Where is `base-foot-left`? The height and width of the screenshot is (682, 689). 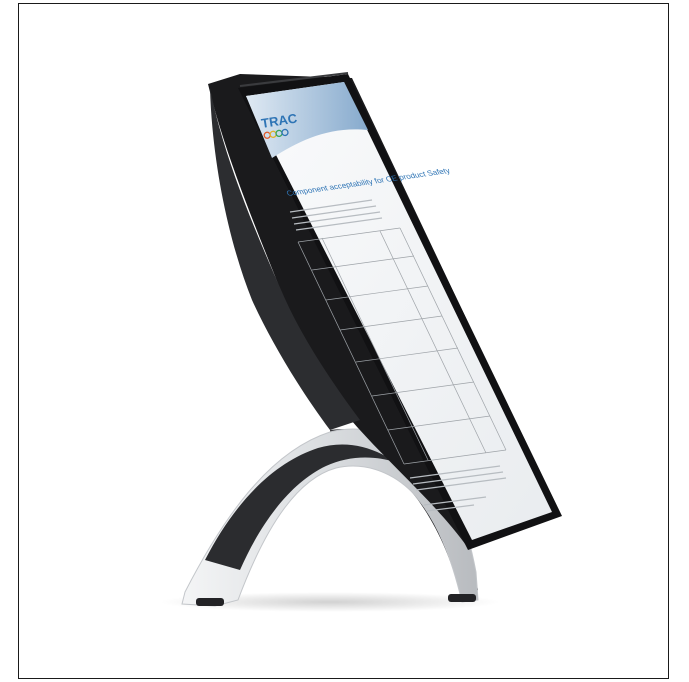 base-foot-left is located at coordinates (210, 602).